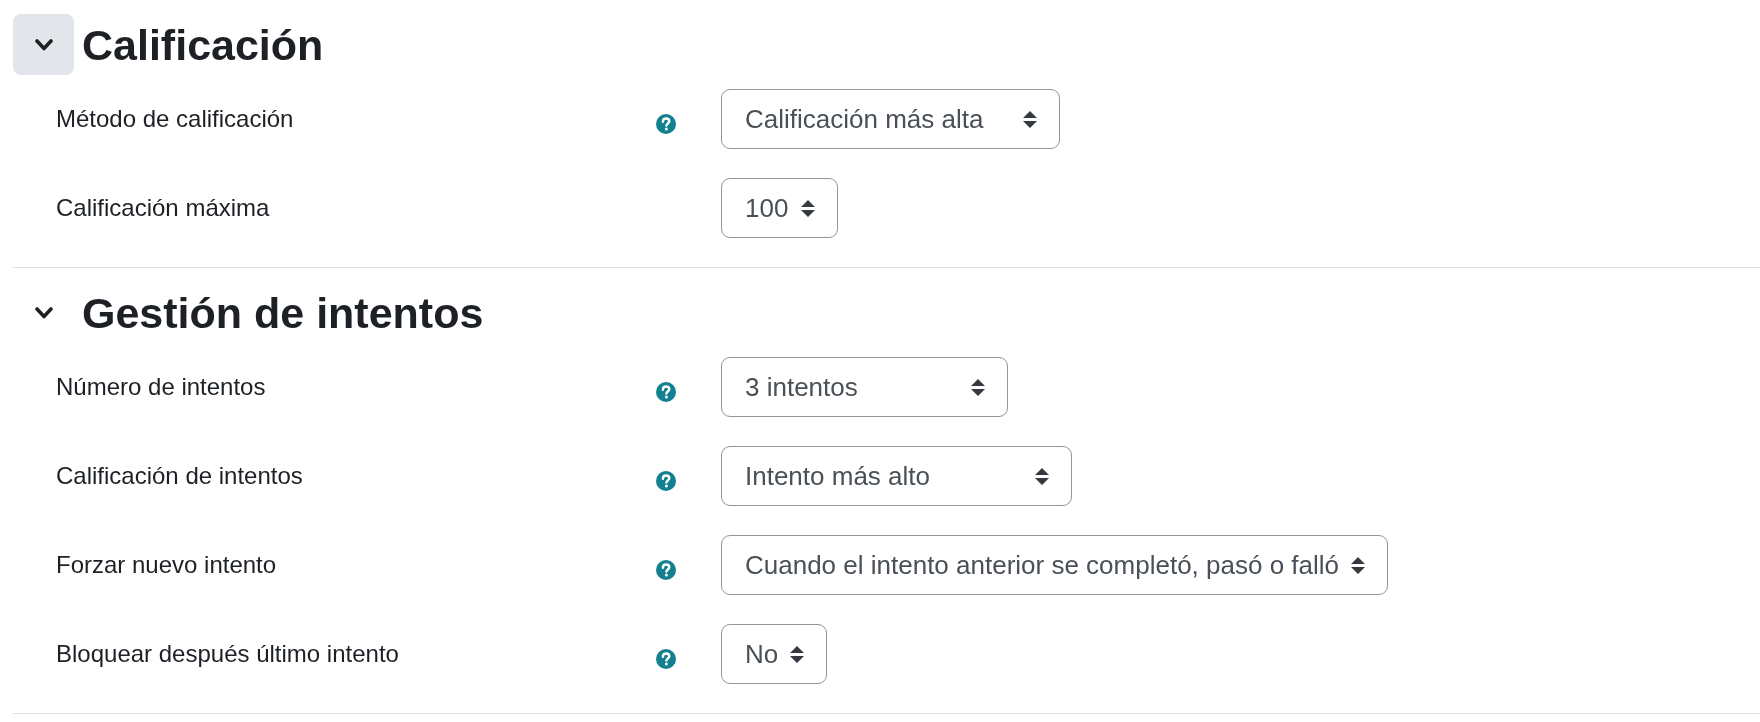 This screenshot has width=1760, height=722. Describe the element at coordinates (779, 208) in the screenshot. I see `dropdown-select: 100` at that location.